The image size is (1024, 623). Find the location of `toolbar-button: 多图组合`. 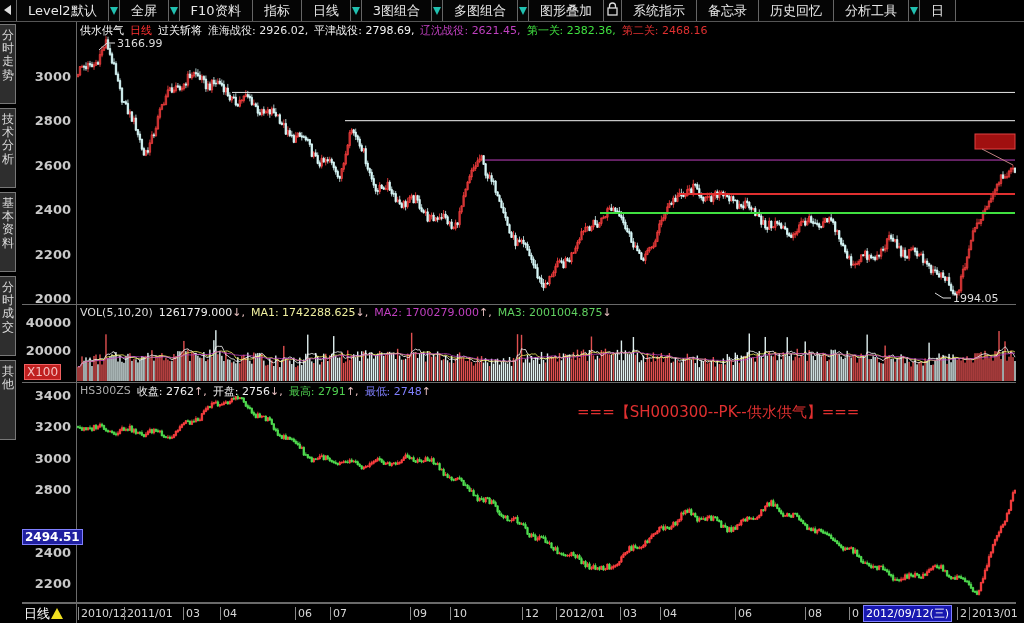

toolbar-button: 多图组合 is located at coordinates (480, 10).